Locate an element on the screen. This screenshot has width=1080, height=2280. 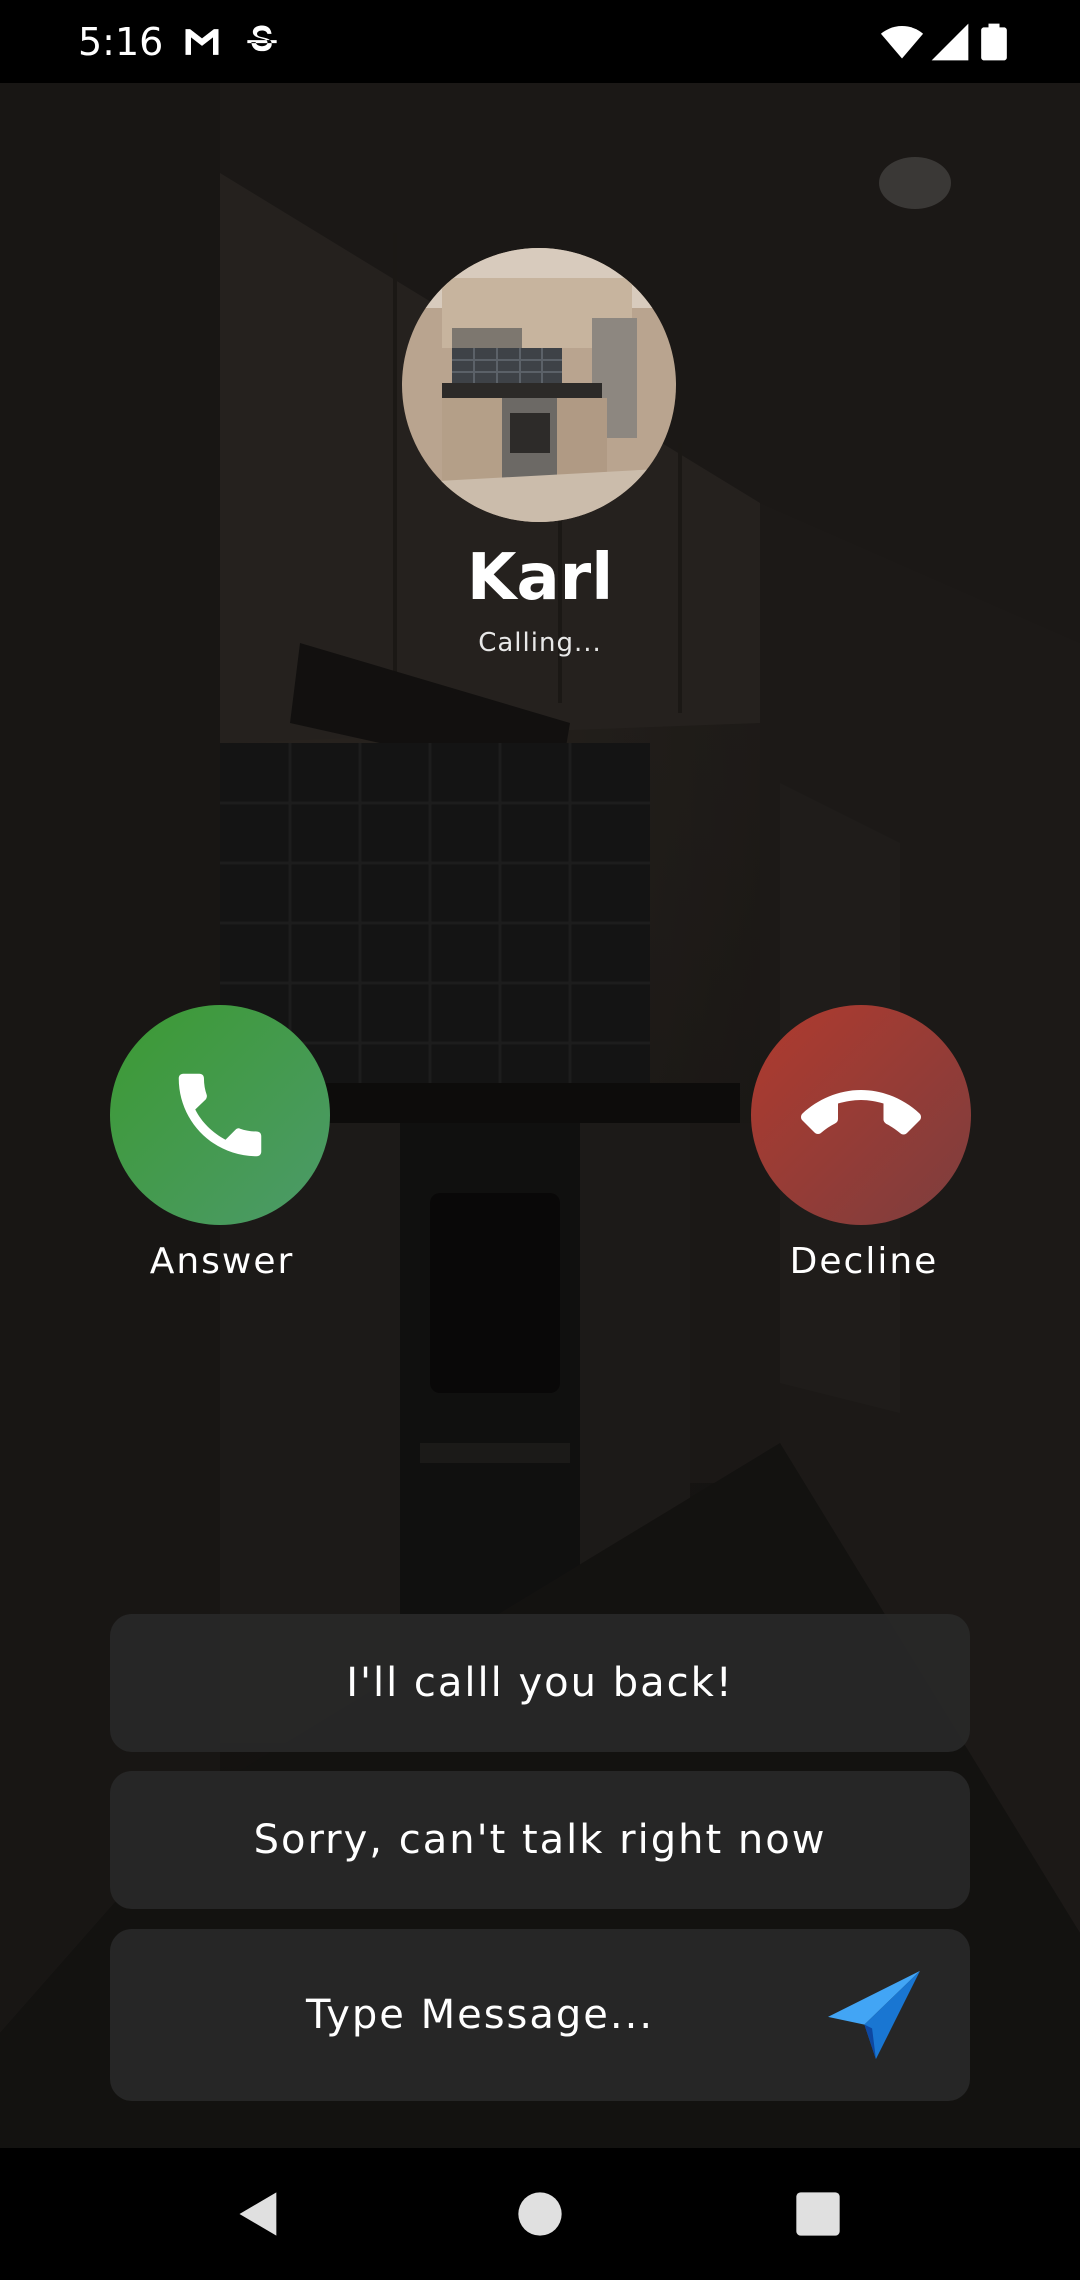
battery-icon is located at coordinates (994, 42).